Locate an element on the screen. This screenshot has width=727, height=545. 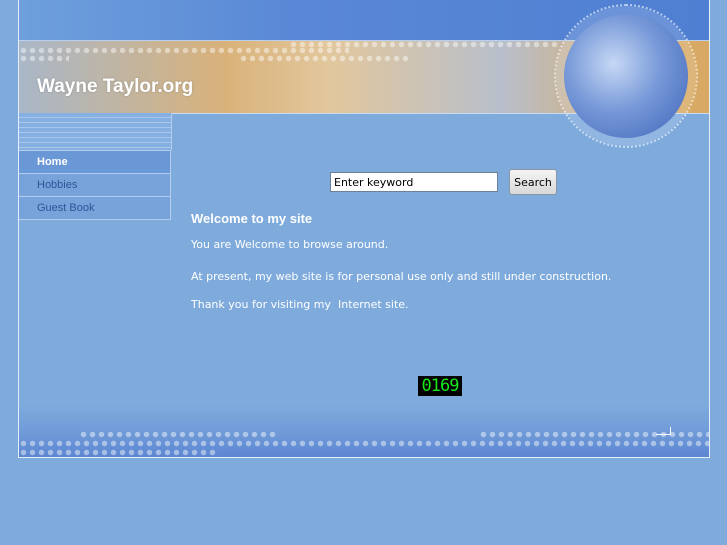
site-title: Wayne Taylor.org is located at coordinates (115, 86).